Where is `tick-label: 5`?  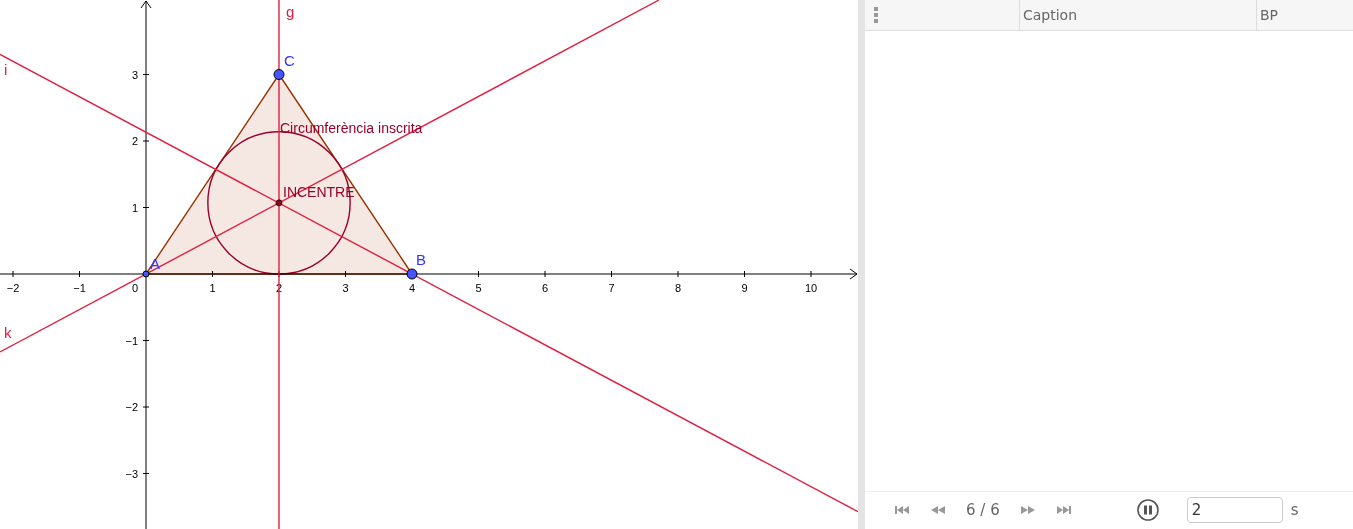 tick-label: 5 is located at coordinates (478, 288).